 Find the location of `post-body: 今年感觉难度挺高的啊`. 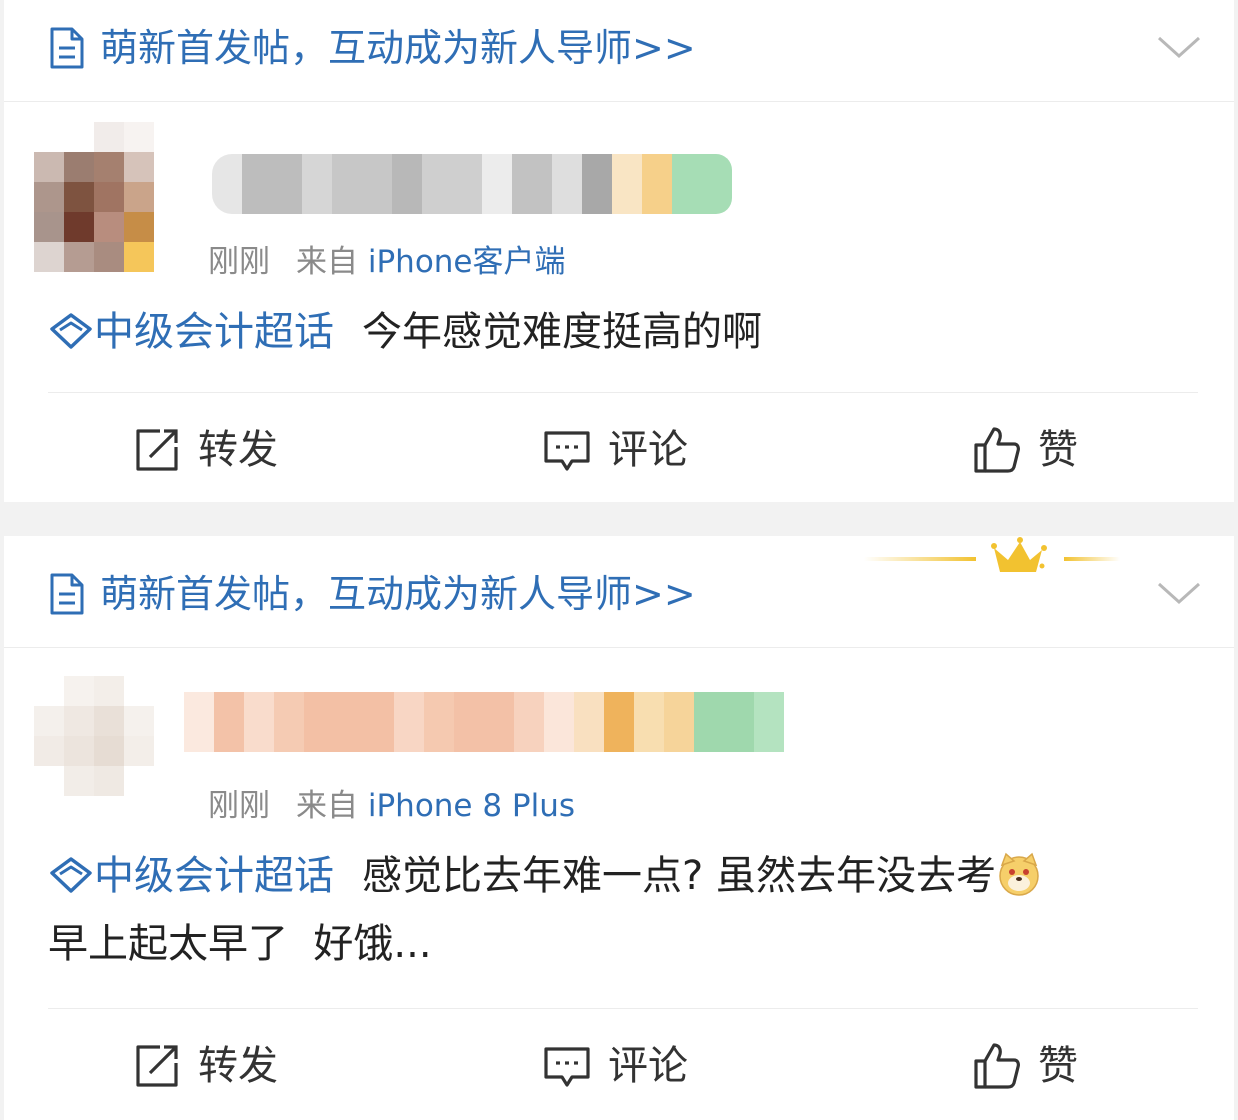

post-body: 今年感觉难度挺高的啊 is located at coordinates (562, 332).